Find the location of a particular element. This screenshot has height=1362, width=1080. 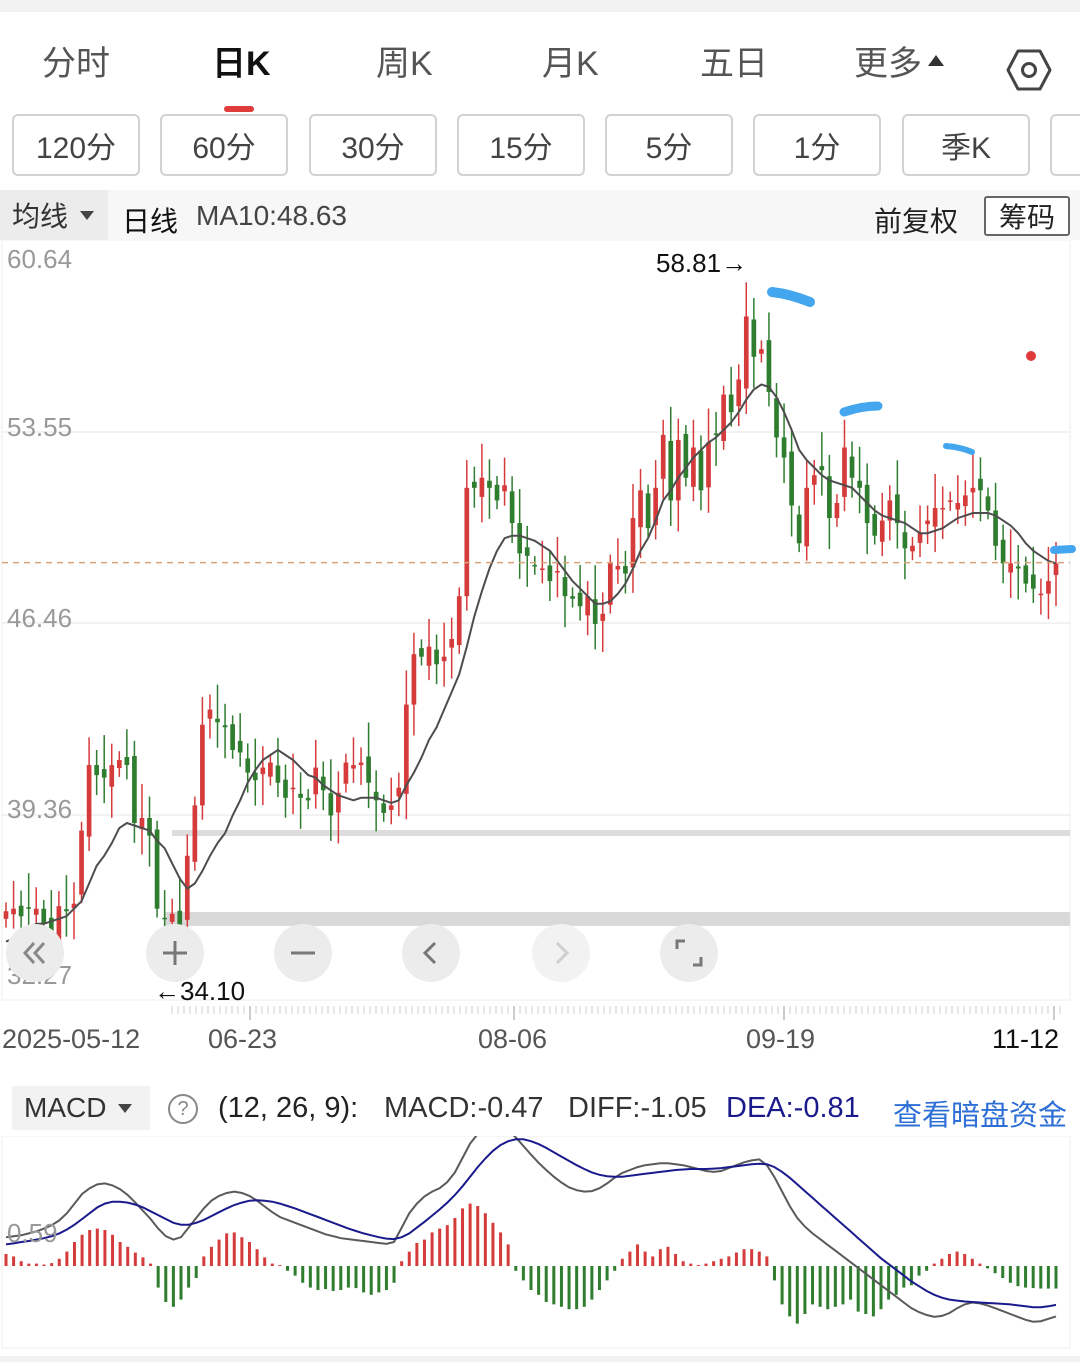

period-120min-button: 120分 is located at coordinates (76, 145).